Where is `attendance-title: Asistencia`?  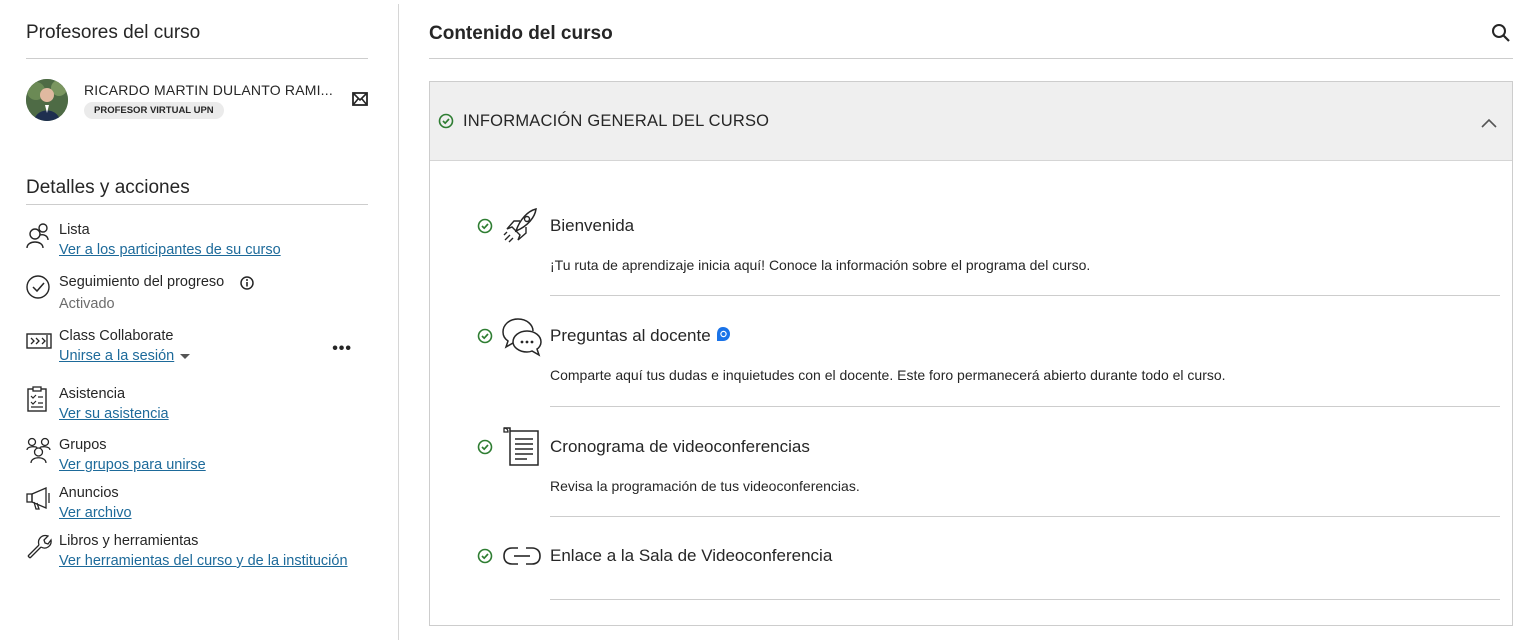 attendance-title: Asistencia is located at coordinates (92, 394).